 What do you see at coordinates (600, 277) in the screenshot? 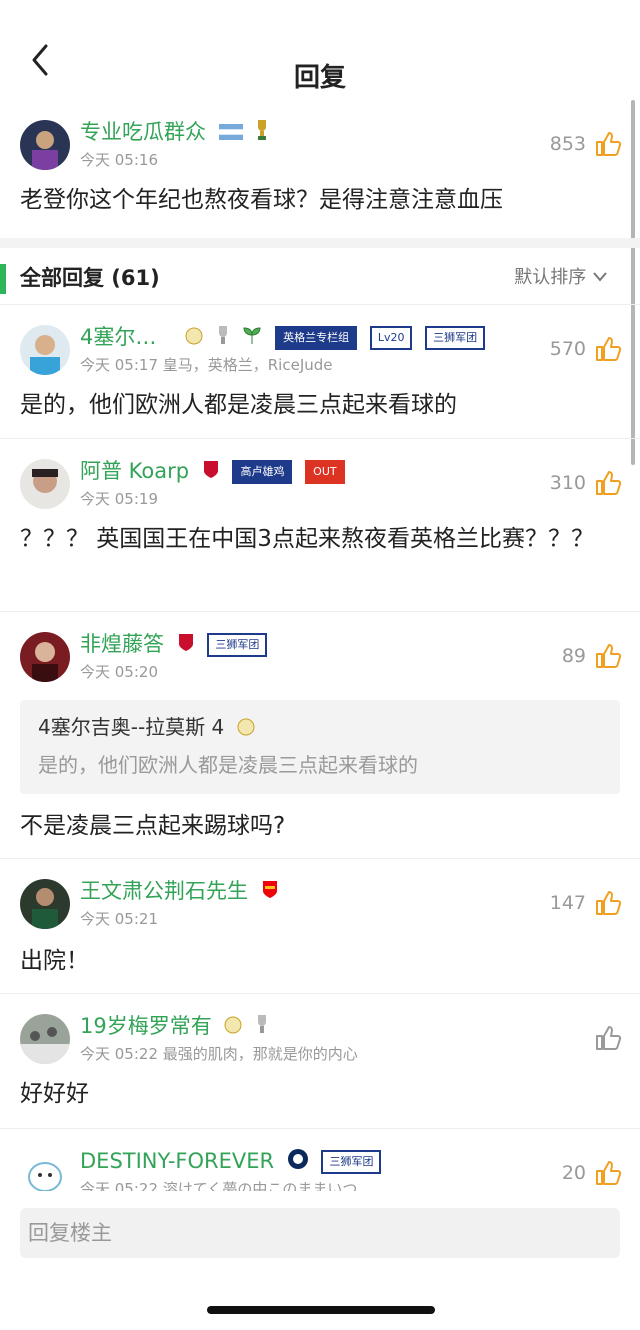
I see `chevron-down-icon` at bounding box center [600, 277].